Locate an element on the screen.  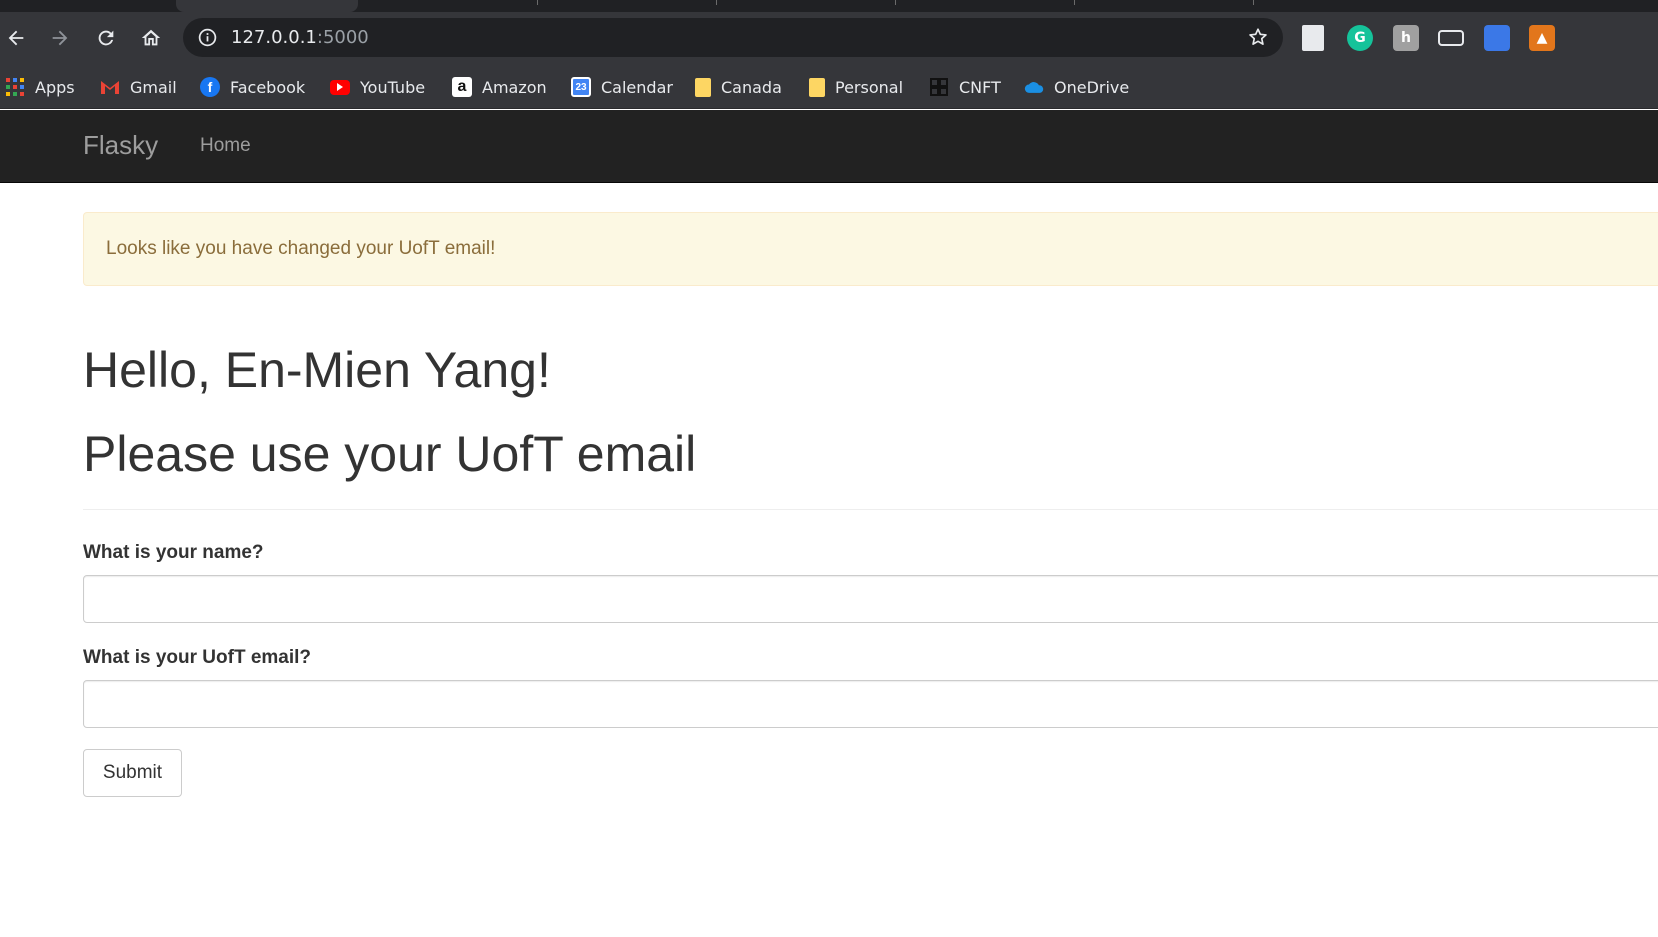
bookmark-label: CNFT is located at coordinates (980, 87).